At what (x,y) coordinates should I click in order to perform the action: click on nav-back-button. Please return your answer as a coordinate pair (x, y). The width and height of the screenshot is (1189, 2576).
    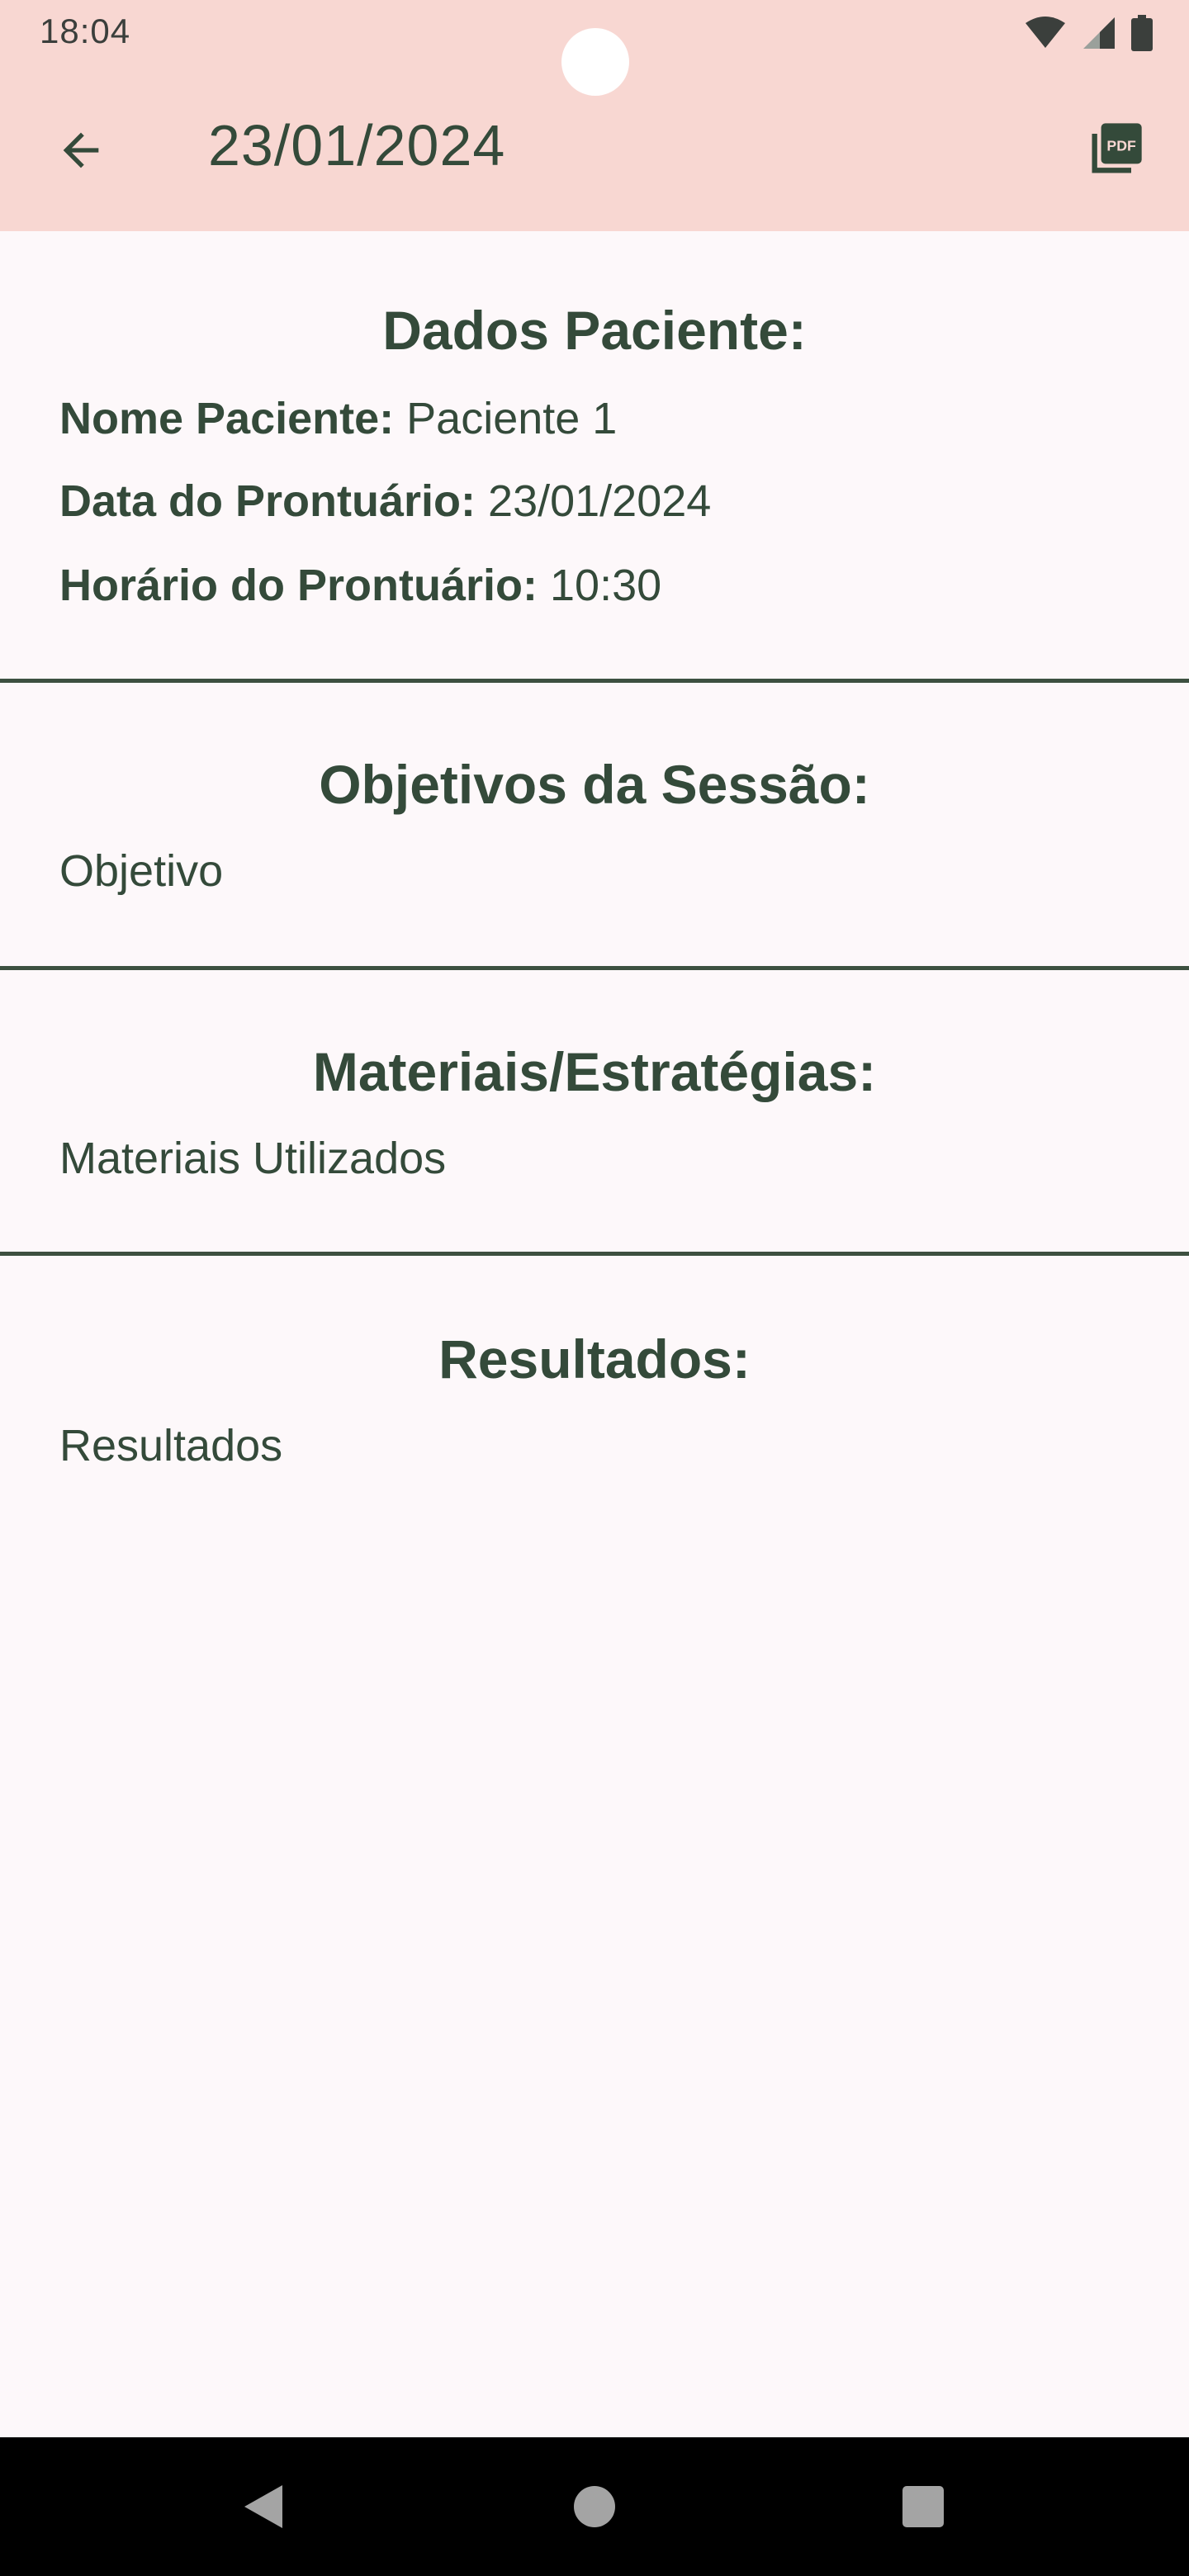
    Looking at the image, I should click on (262, 2506).